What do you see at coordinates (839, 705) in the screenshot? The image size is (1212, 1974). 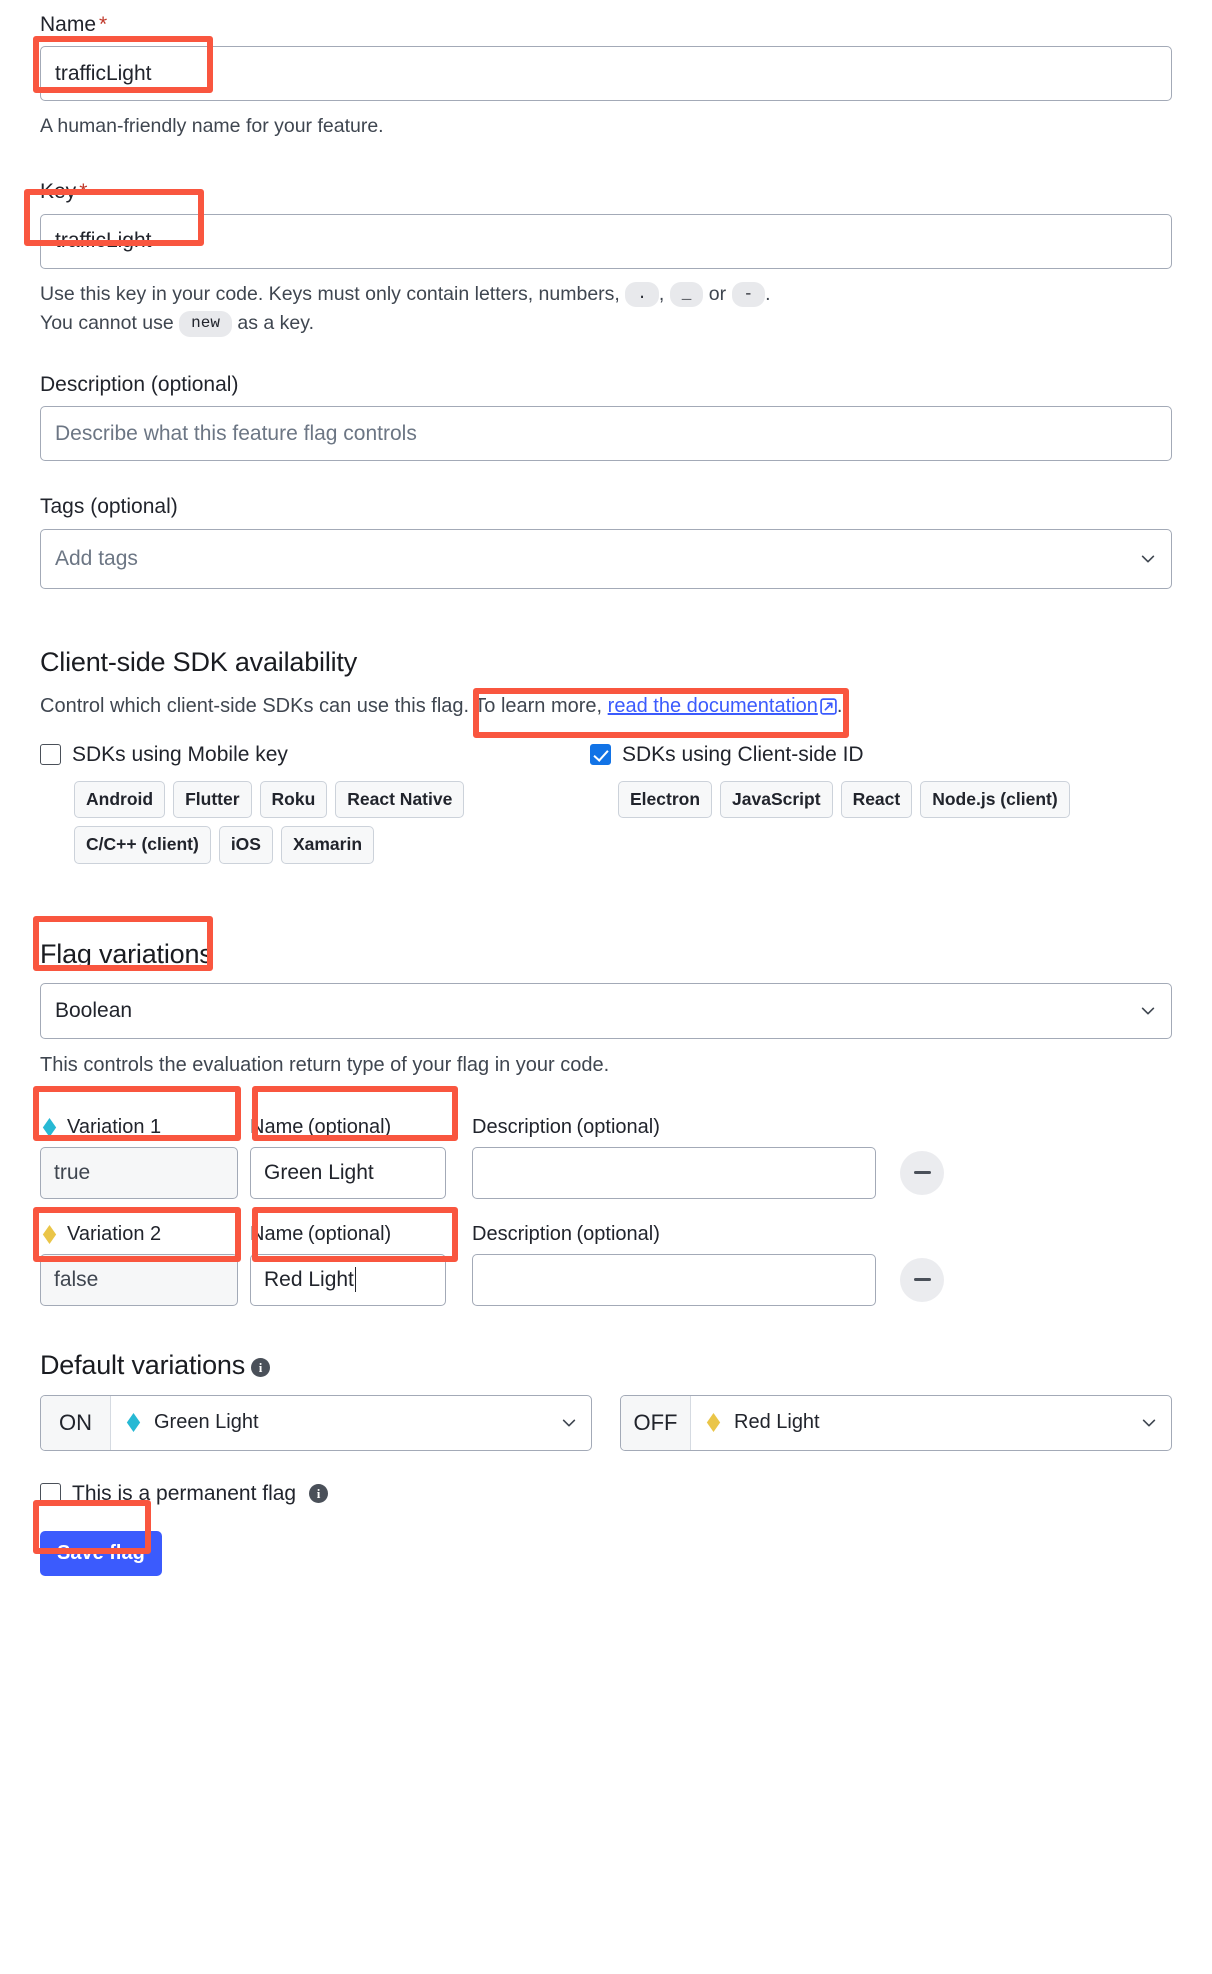 I see `sdk-description-tail: .` at bounding box center [839, 705].